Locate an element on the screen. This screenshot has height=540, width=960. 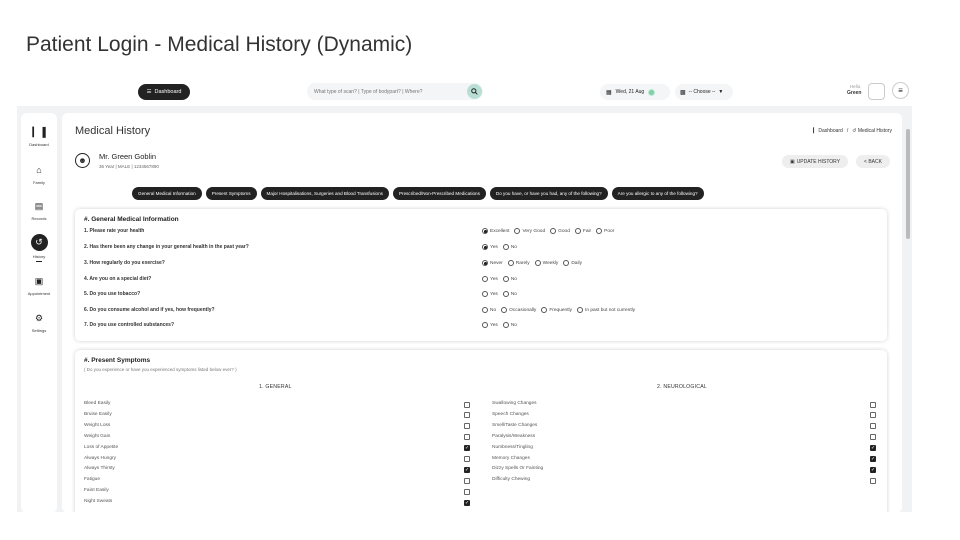
date-selector: ▦ Wed, 21 Aug is located at coordinates (635, 92).